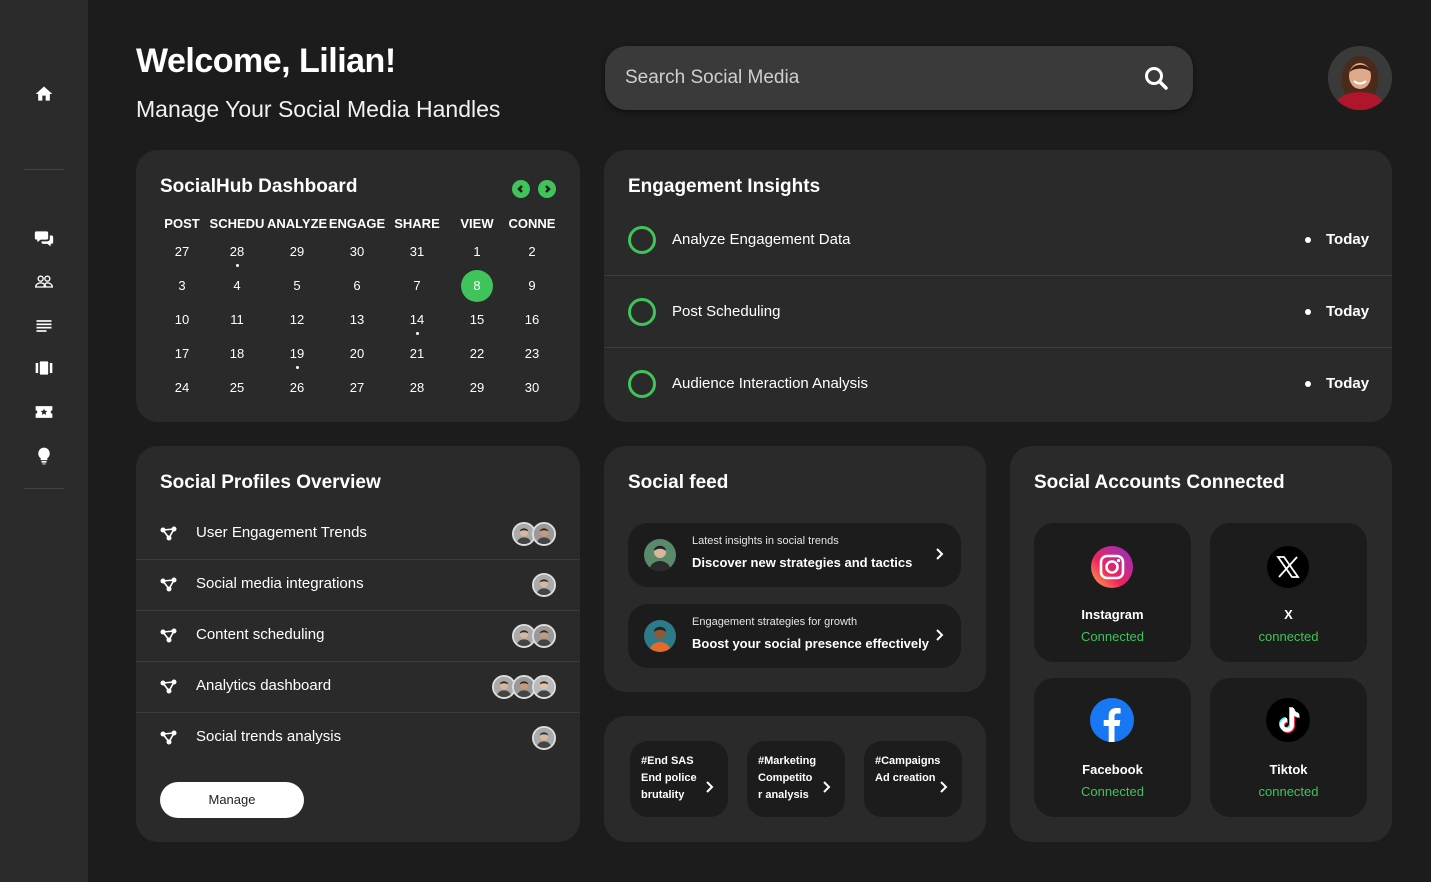  What do you see at coordinates (237, 354) in the screenshot?
I see `calendar-day: 18` at bounding box center [237, 354].